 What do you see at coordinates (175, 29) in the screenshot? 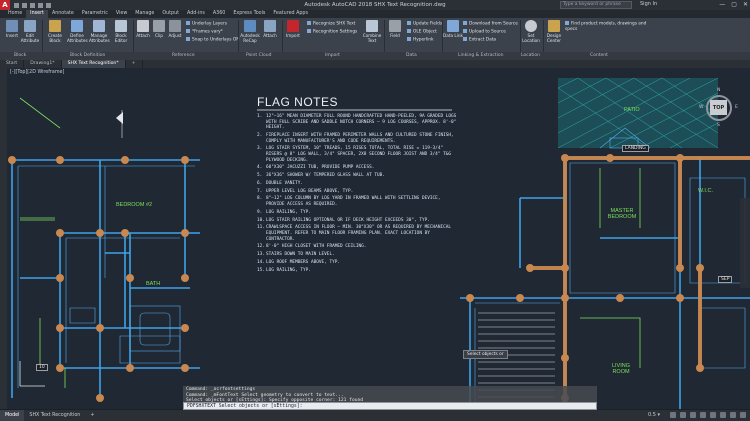
I see `adjust-button: Adjust` at bounding box center [175, 29].